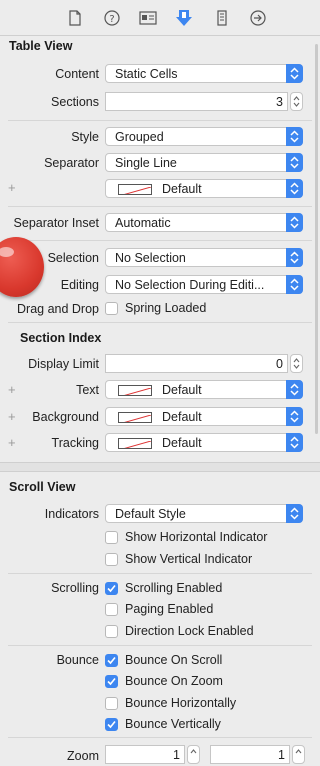 The width and height of the screenshot is (320, 766). Describe the element at coordinates (316, 239) in the screenshot. I see `inspector-scrollbar-thumb` at that location.